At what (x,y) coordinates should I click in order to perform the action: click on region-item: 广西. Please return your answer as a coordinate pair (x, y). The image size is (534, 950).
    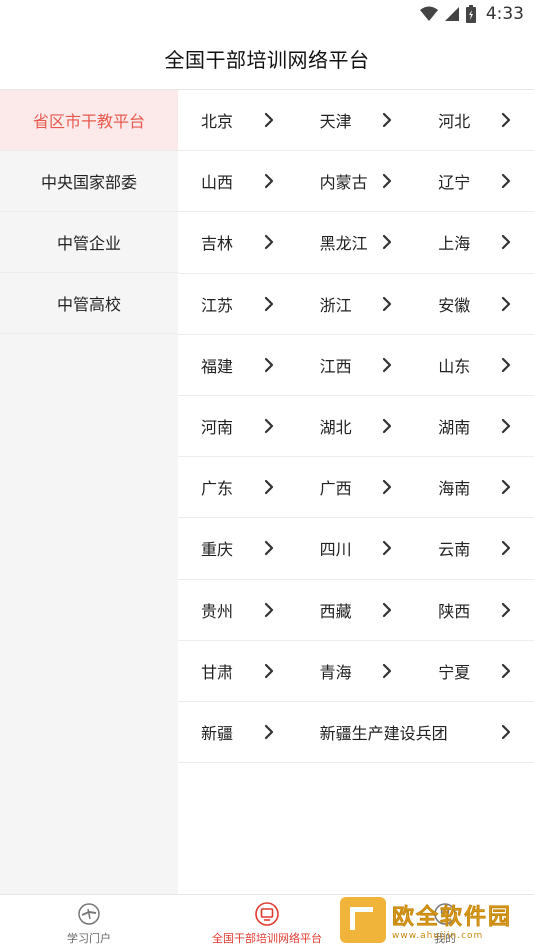
    Looking at the image, I should click on (356, 487).